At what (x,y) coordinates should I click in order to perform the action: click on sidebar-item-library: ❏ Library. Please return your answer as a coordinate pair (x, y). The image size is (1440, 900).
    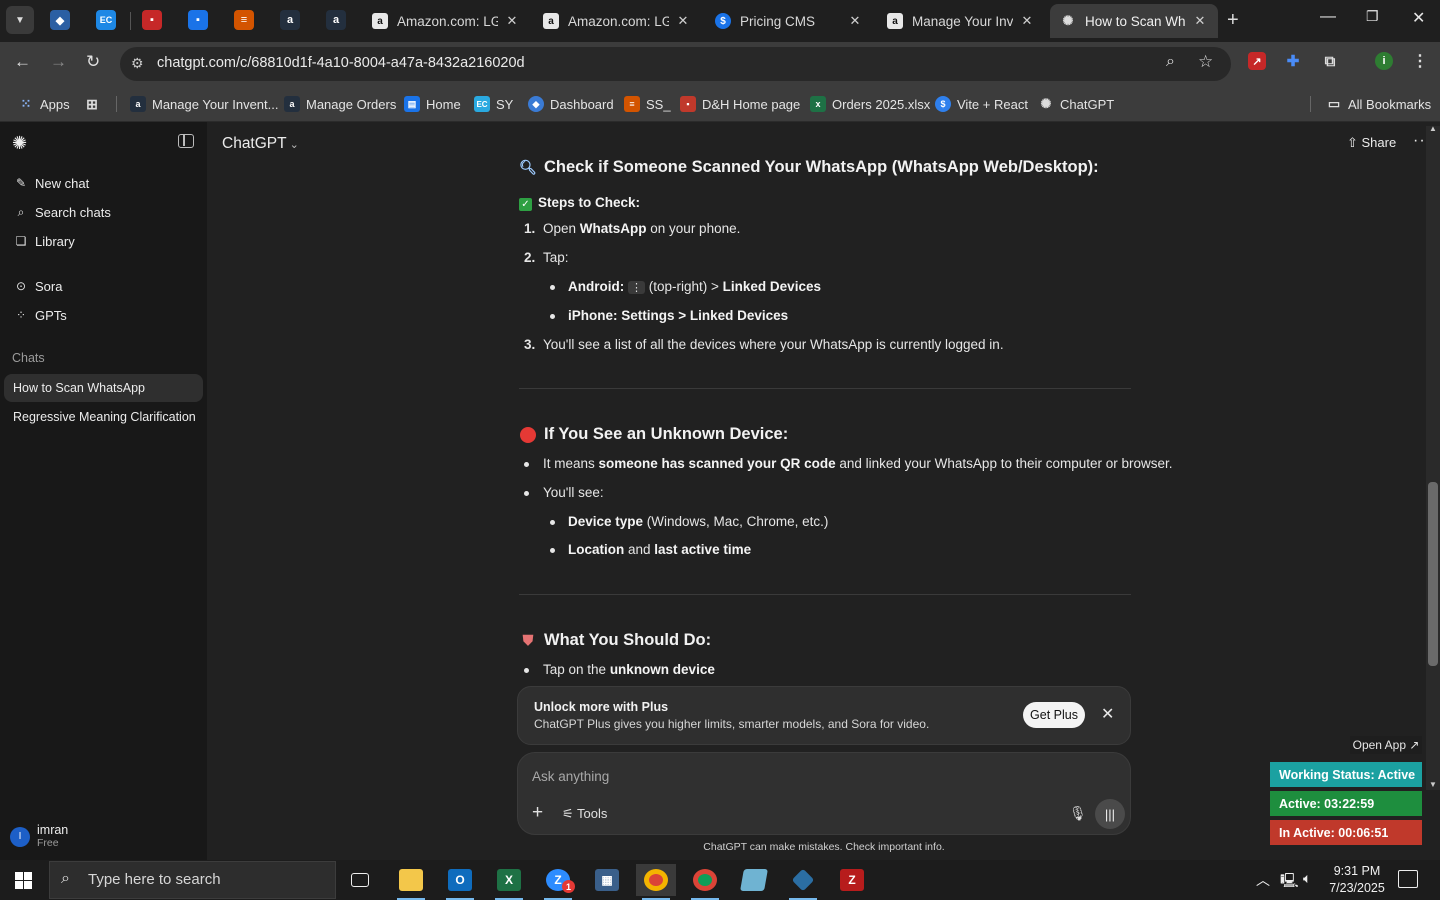
    Looking at the image, I should click on (44, 241).